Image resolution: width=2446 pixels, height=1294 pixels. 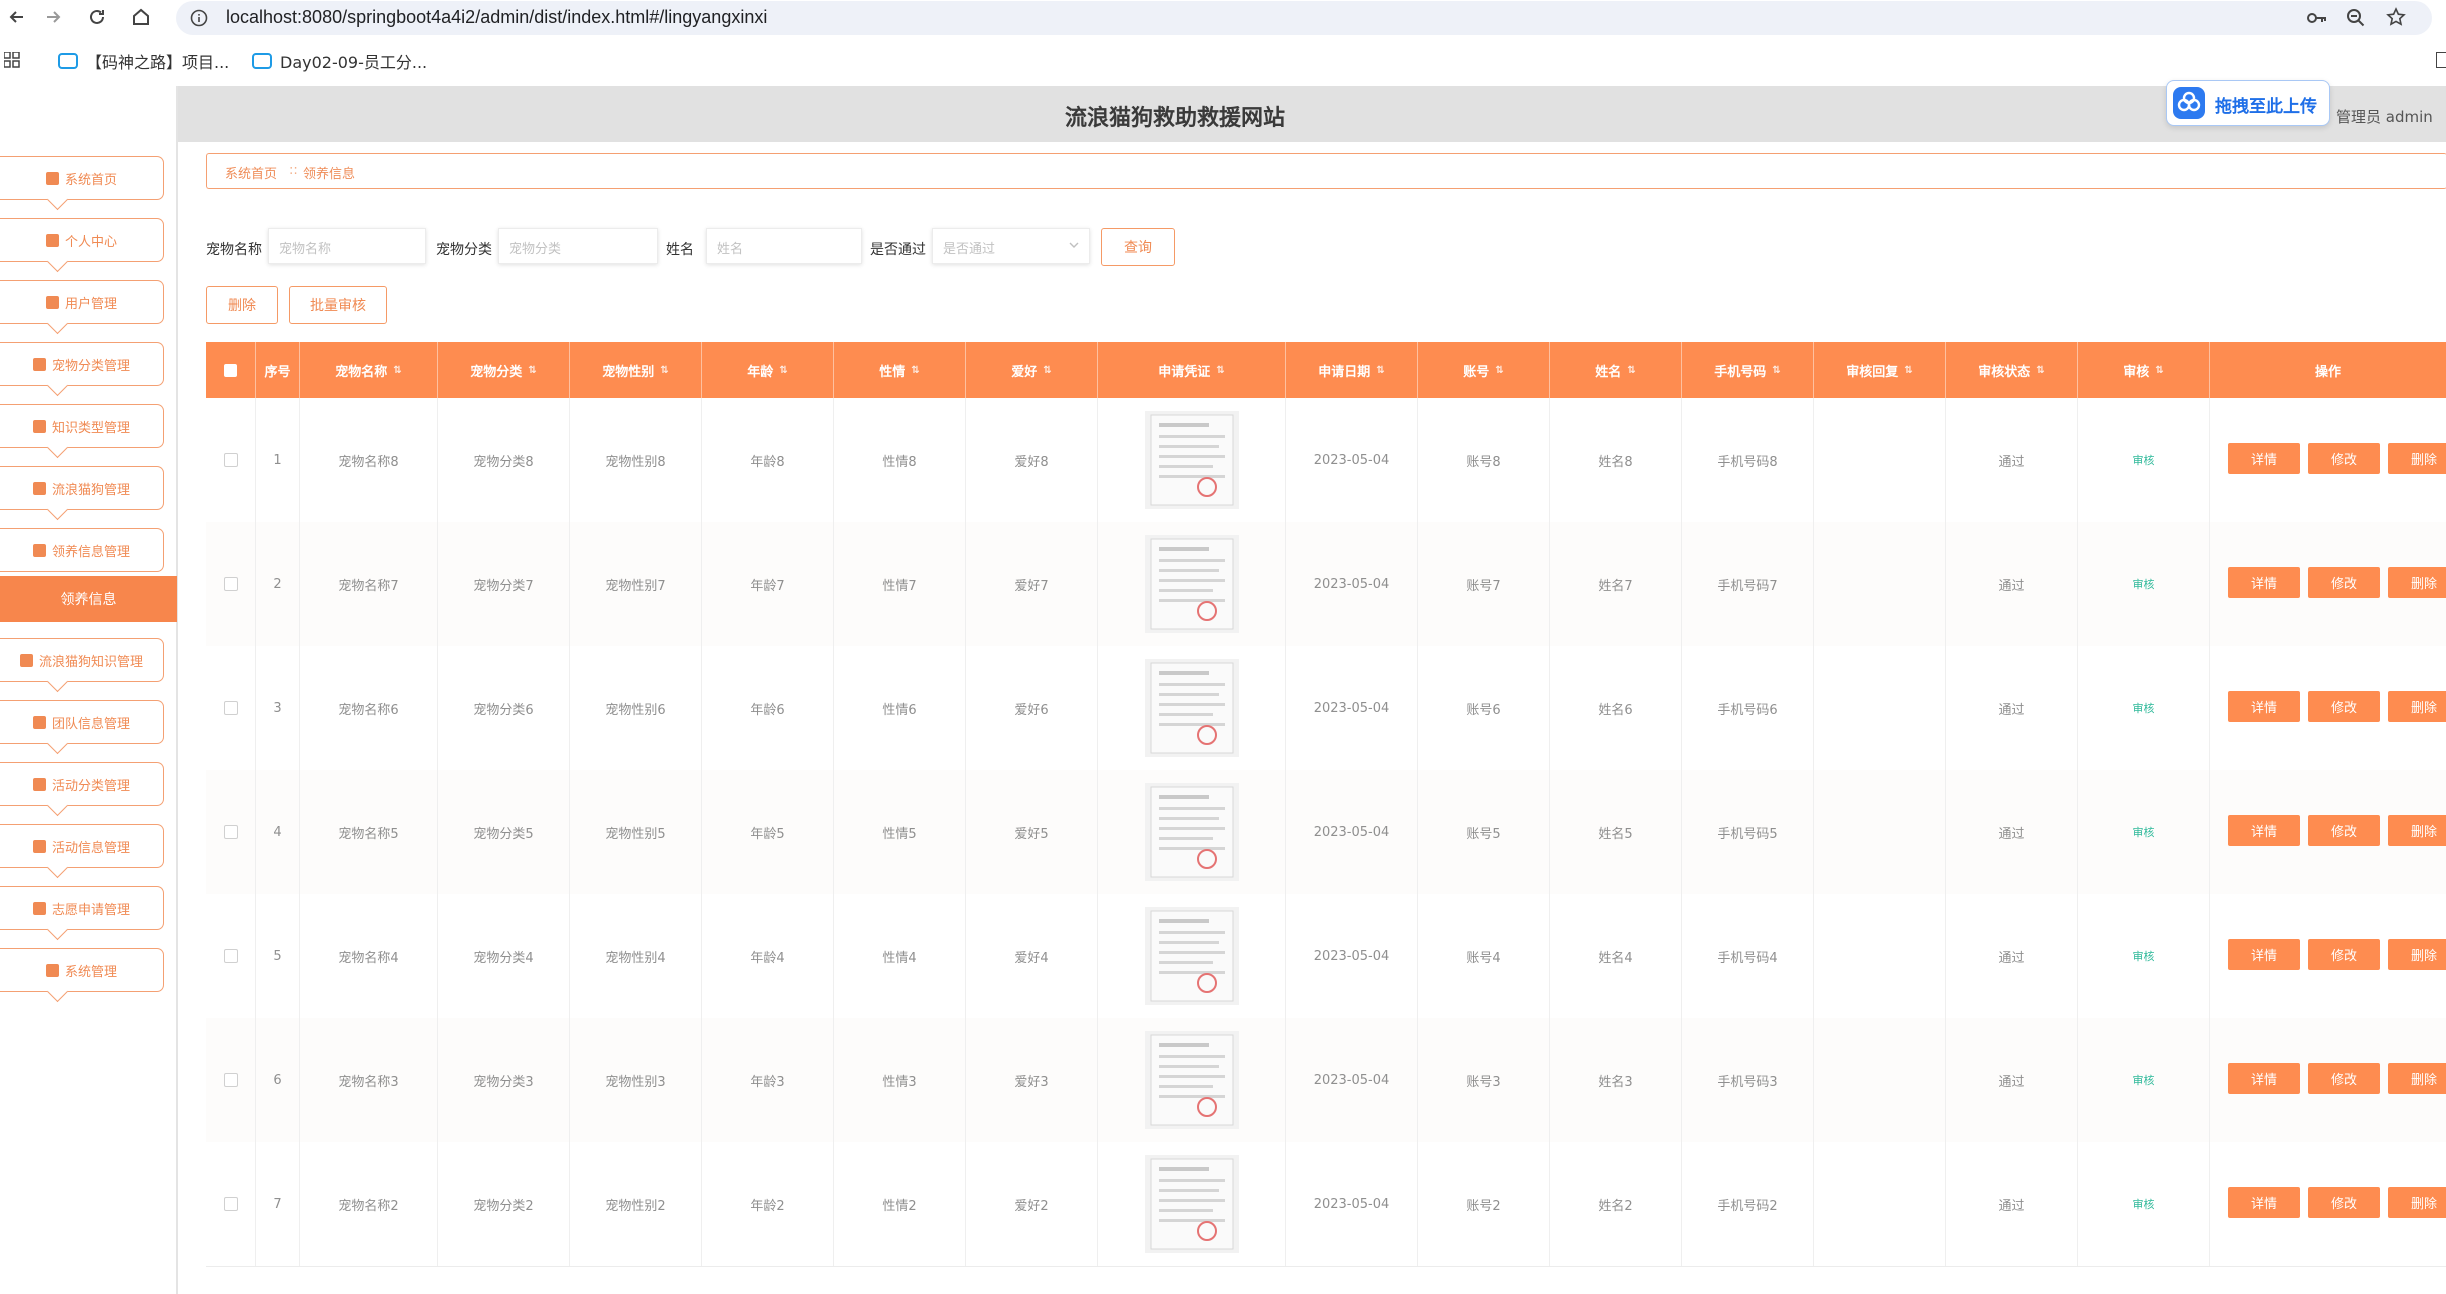 What do you see at coordinates (82, 183) in the screenshot?
I see `sidebar-item-home: 系统首页` at bounding box center [82, 183].